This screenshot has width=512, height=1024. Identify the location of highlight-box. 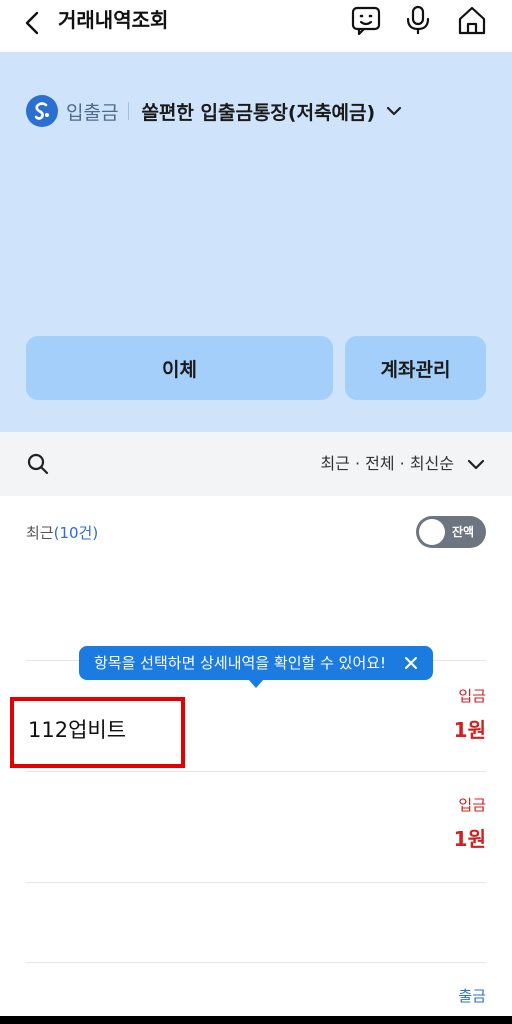
(97, 732).